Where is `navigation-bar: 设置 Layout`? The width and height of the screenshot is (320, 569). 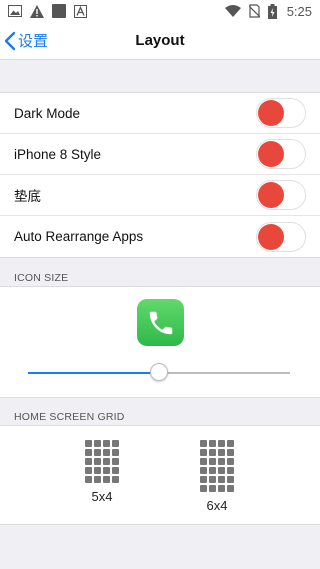
navigation-bar: 设置 Layout is located at coordinates (160, 41).